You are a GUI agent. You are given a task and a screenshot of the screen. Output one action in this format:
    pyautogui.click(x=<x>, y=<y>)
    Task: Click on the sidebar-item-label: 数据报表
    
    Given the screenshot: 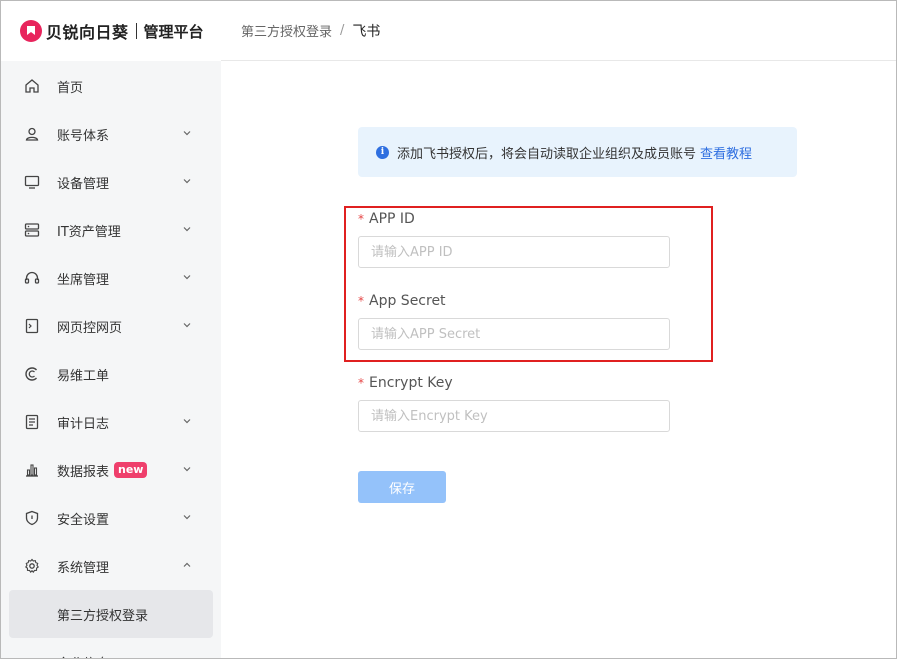 What is the action you would take?
    pyautogui.click(x=83, y=472)
    